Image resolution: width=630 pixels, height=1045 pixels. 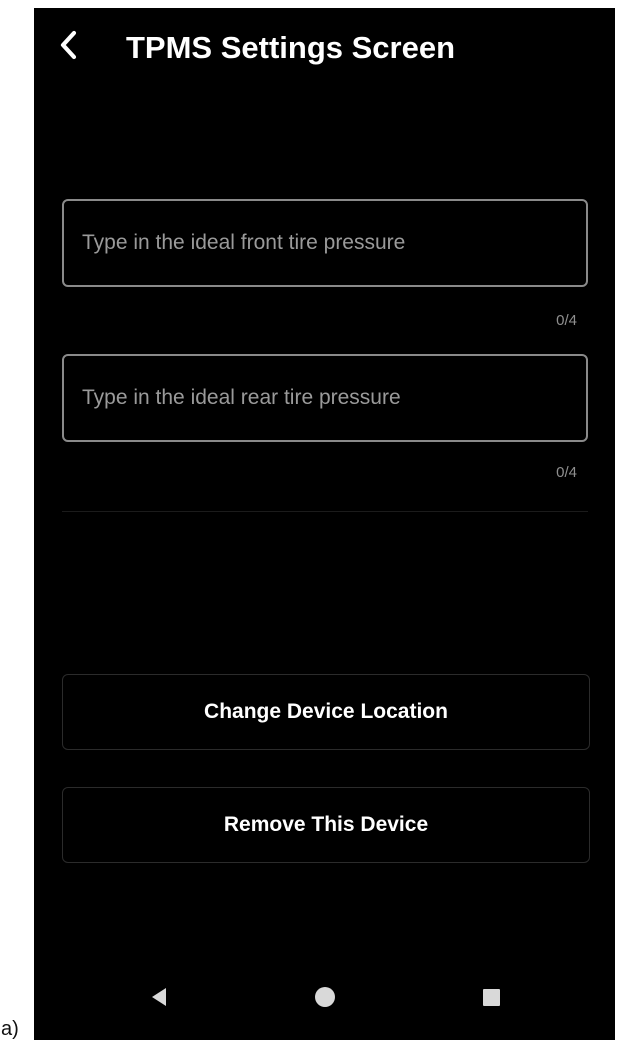 I want to click on rear-pressure-input, so click(x=327, y=398).